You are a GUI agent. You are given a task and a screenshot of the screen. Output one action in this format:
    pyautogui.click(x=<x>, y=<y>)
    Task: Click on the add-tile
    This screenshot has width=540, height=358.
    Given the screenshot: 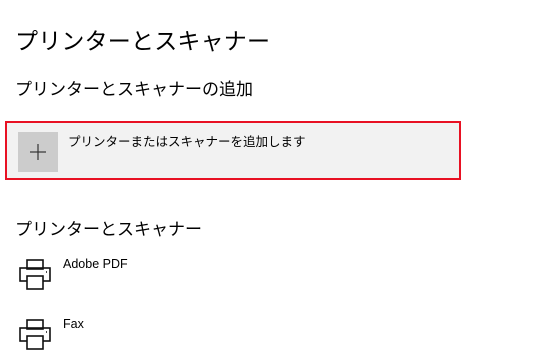 What is the action you would take?
    pyautogui.click(x=38, y=152)
    